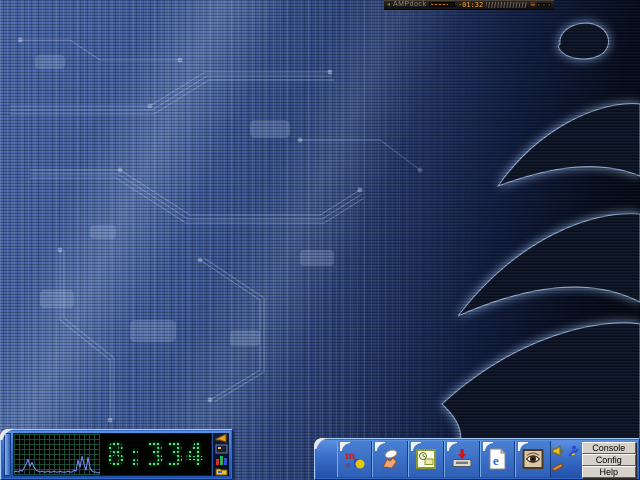 The image size is (640, 480). I want to click on seek-bar, so click(442, 4).